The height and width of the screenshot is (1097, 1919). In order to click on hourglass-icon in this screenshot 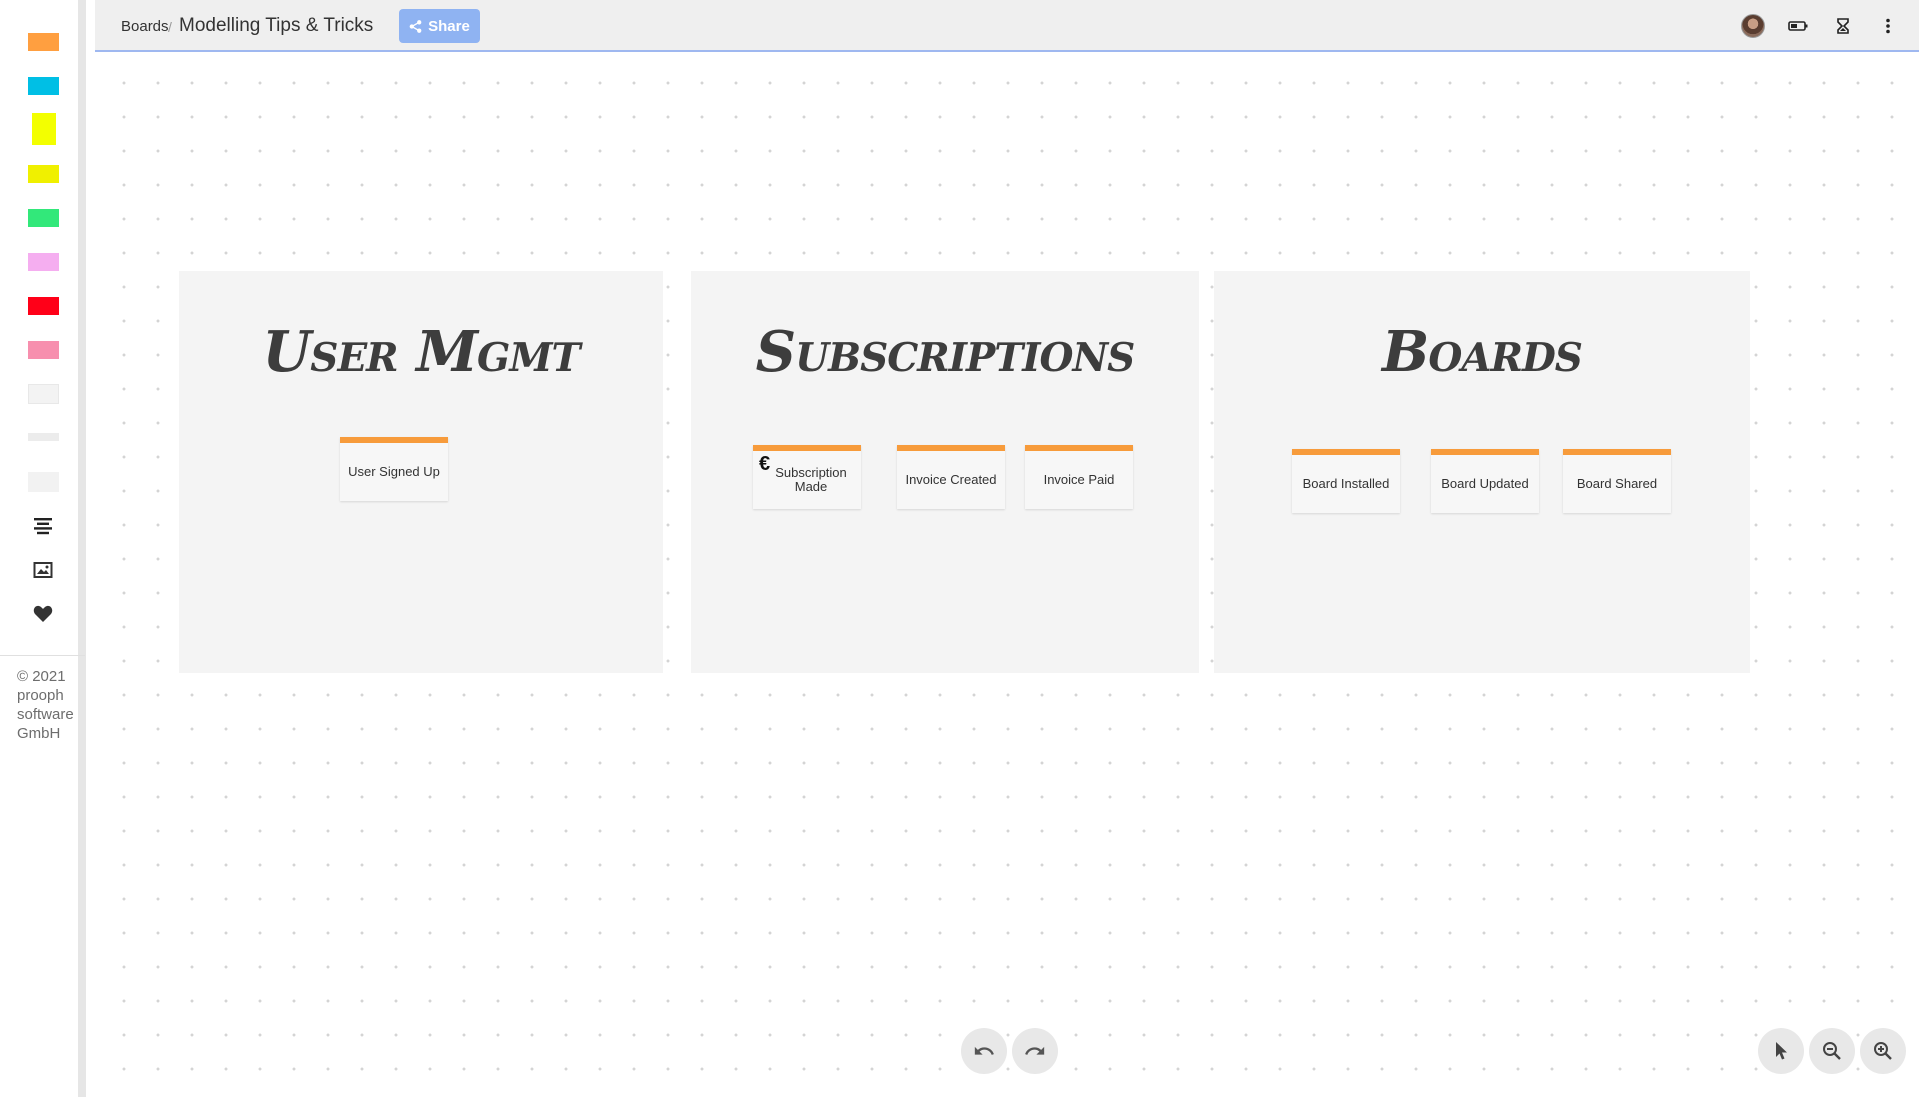, I will do `click(1843, 26)`.